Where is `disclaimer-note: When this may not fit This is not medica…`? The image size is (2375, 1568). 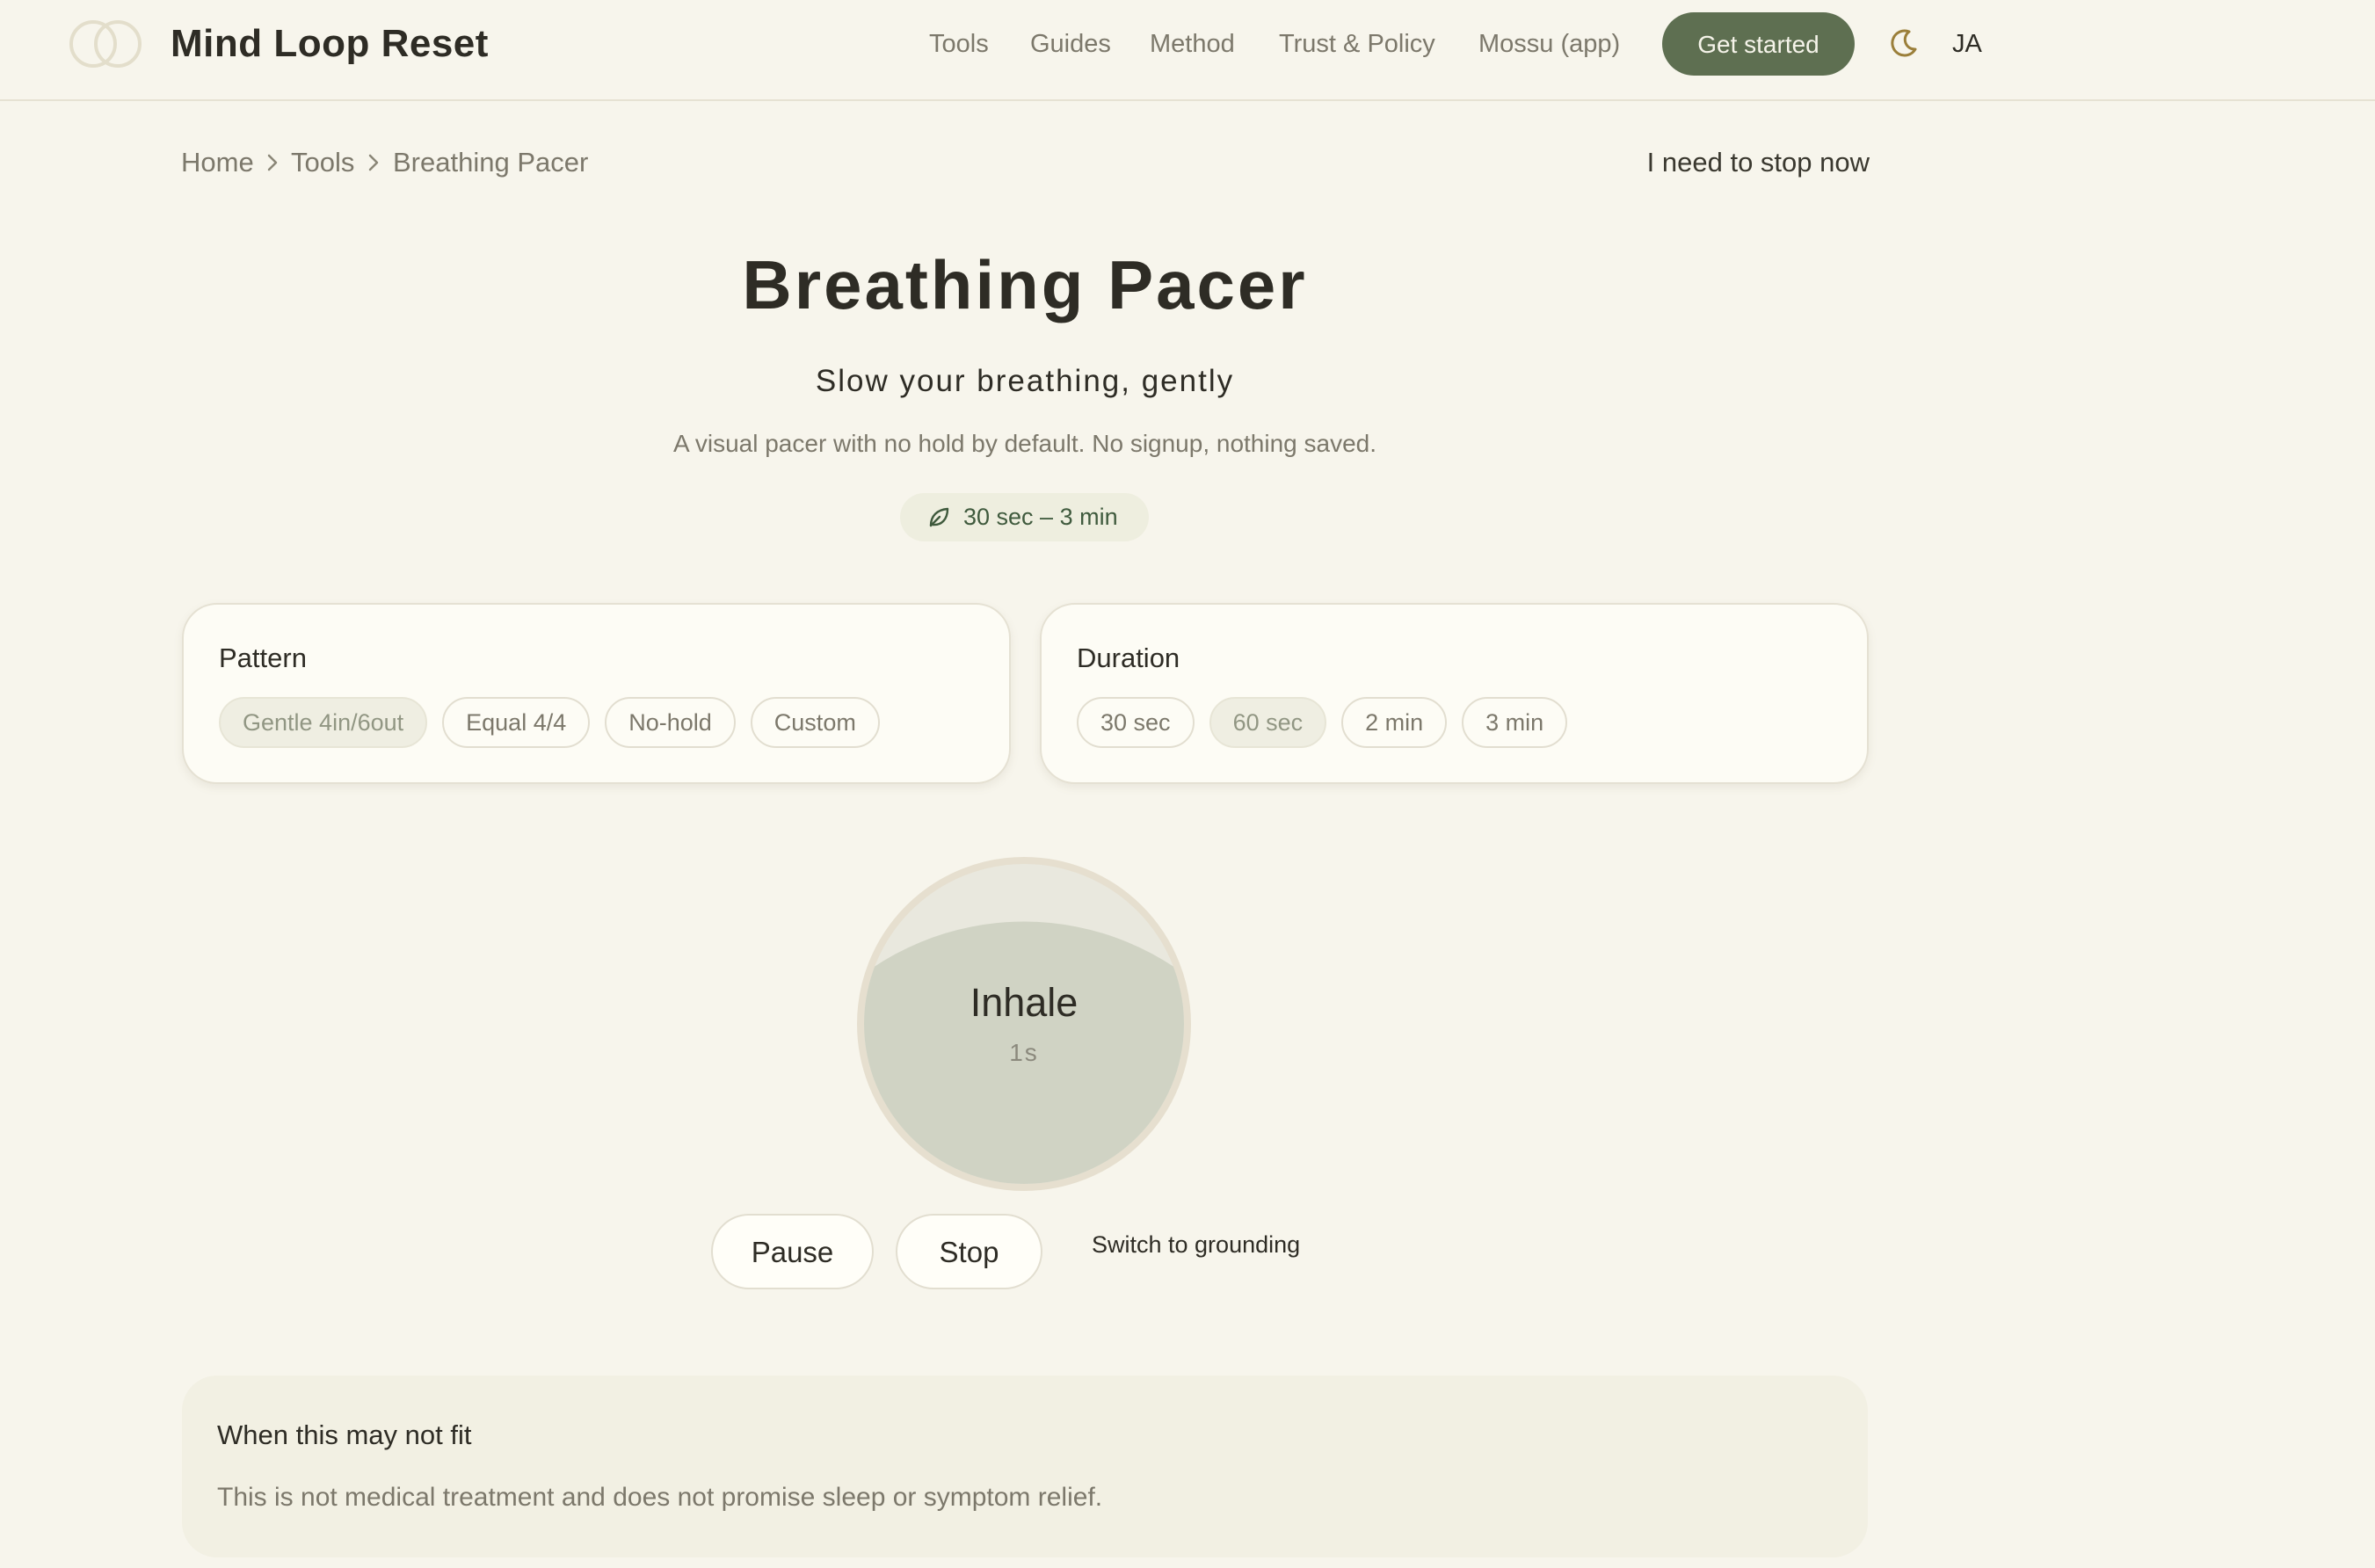 disclaimer-note: When this may not fit This is not medica… is located at coordinates (1025, 1466).